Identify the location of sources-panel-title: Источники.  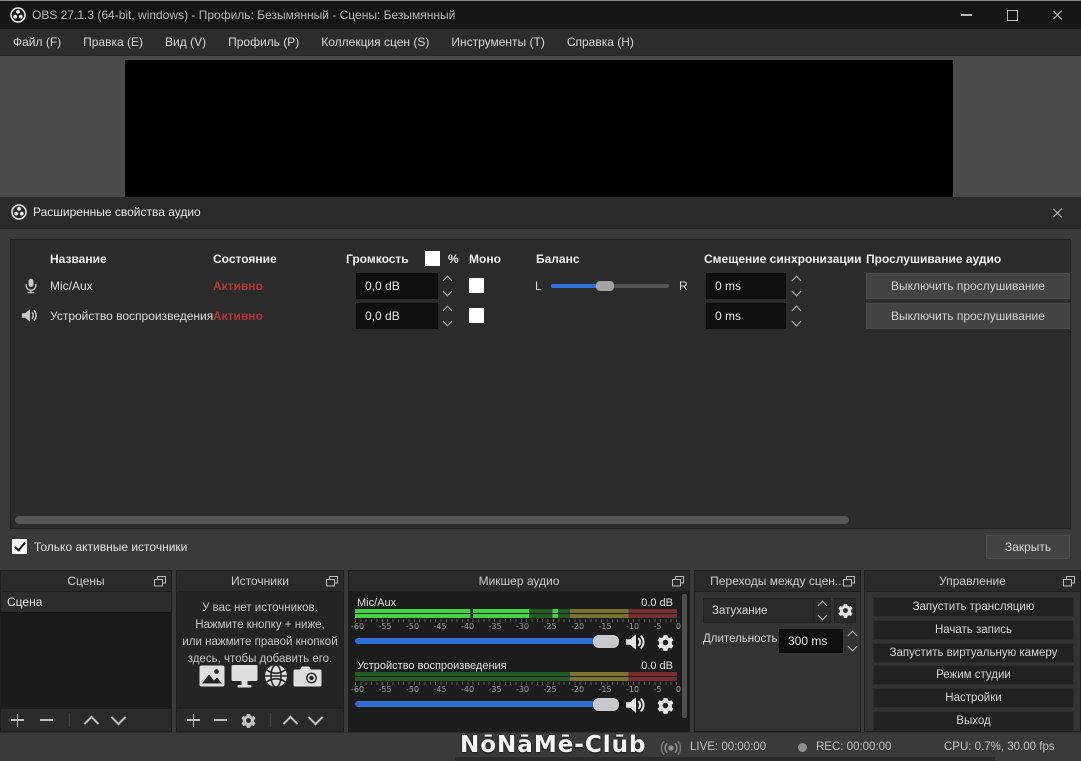
(260, 581).